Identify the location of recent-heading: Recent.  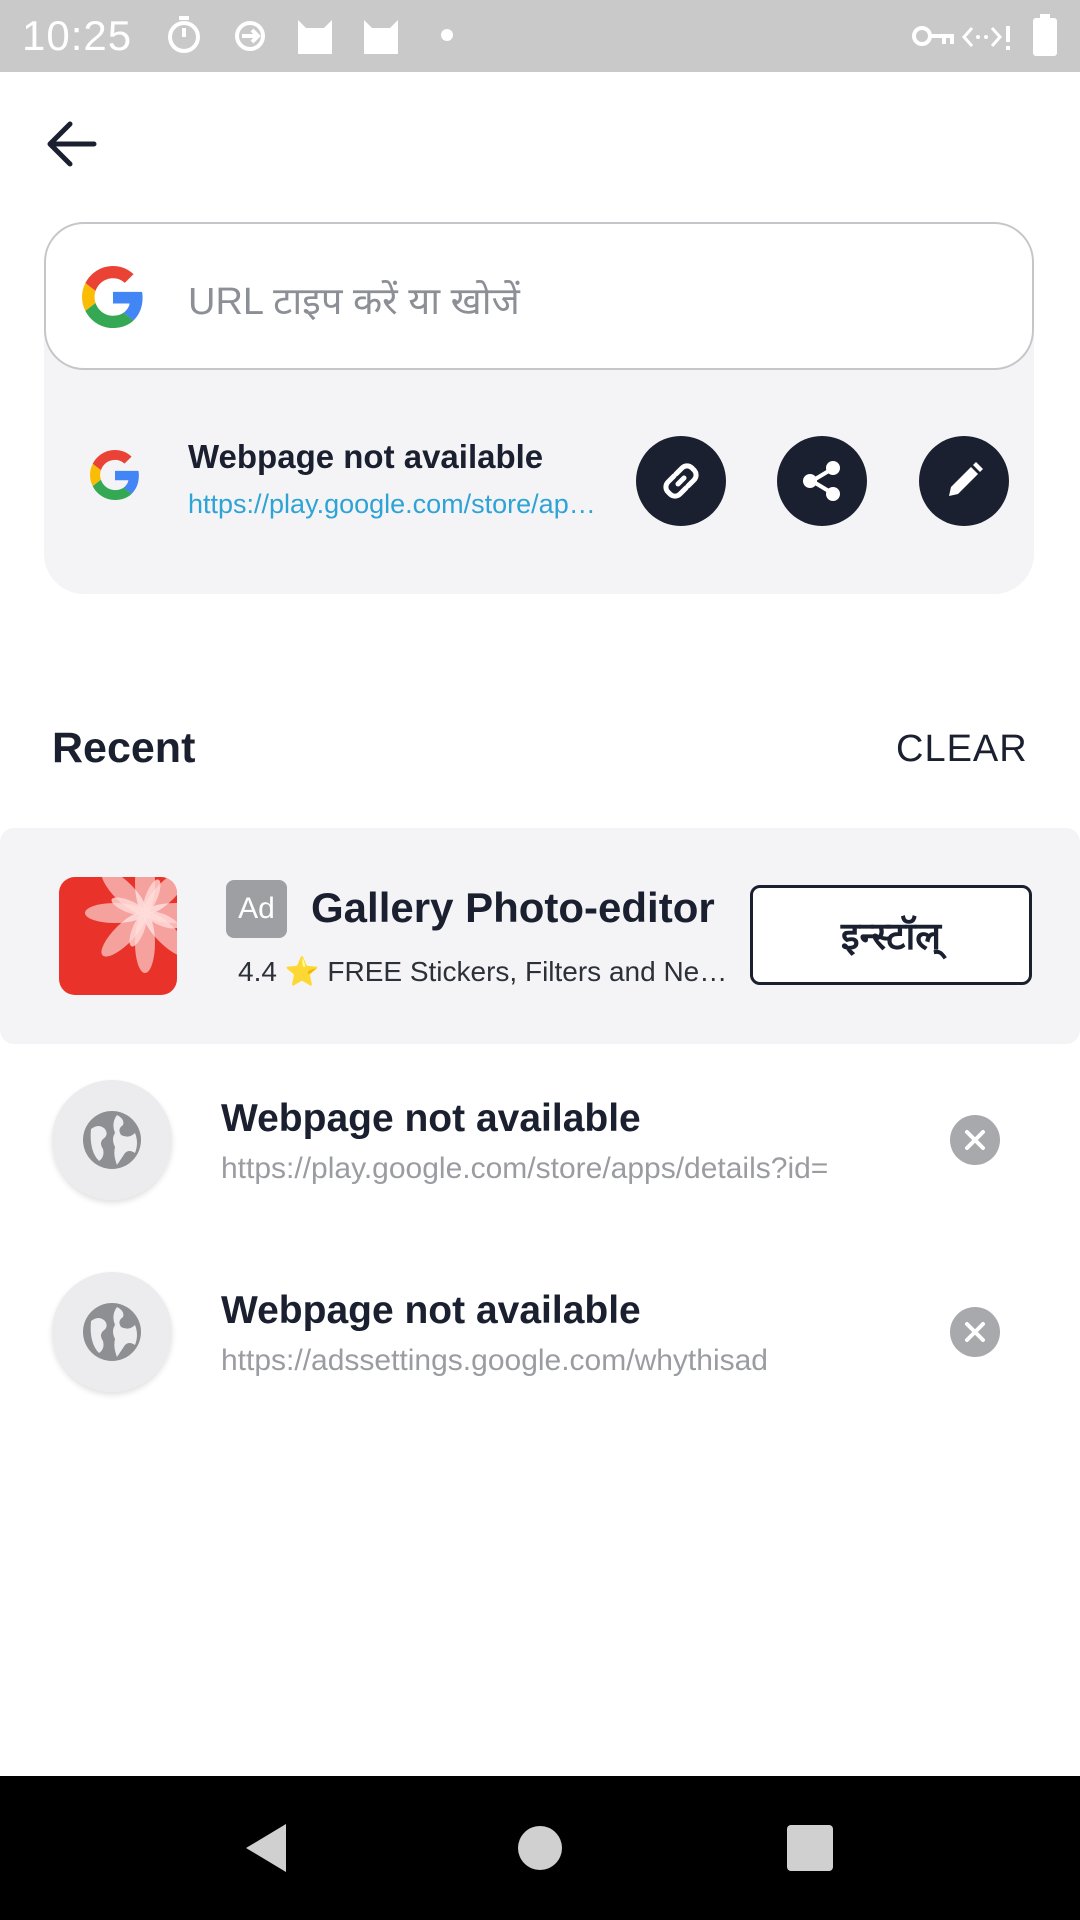
(124, 748).